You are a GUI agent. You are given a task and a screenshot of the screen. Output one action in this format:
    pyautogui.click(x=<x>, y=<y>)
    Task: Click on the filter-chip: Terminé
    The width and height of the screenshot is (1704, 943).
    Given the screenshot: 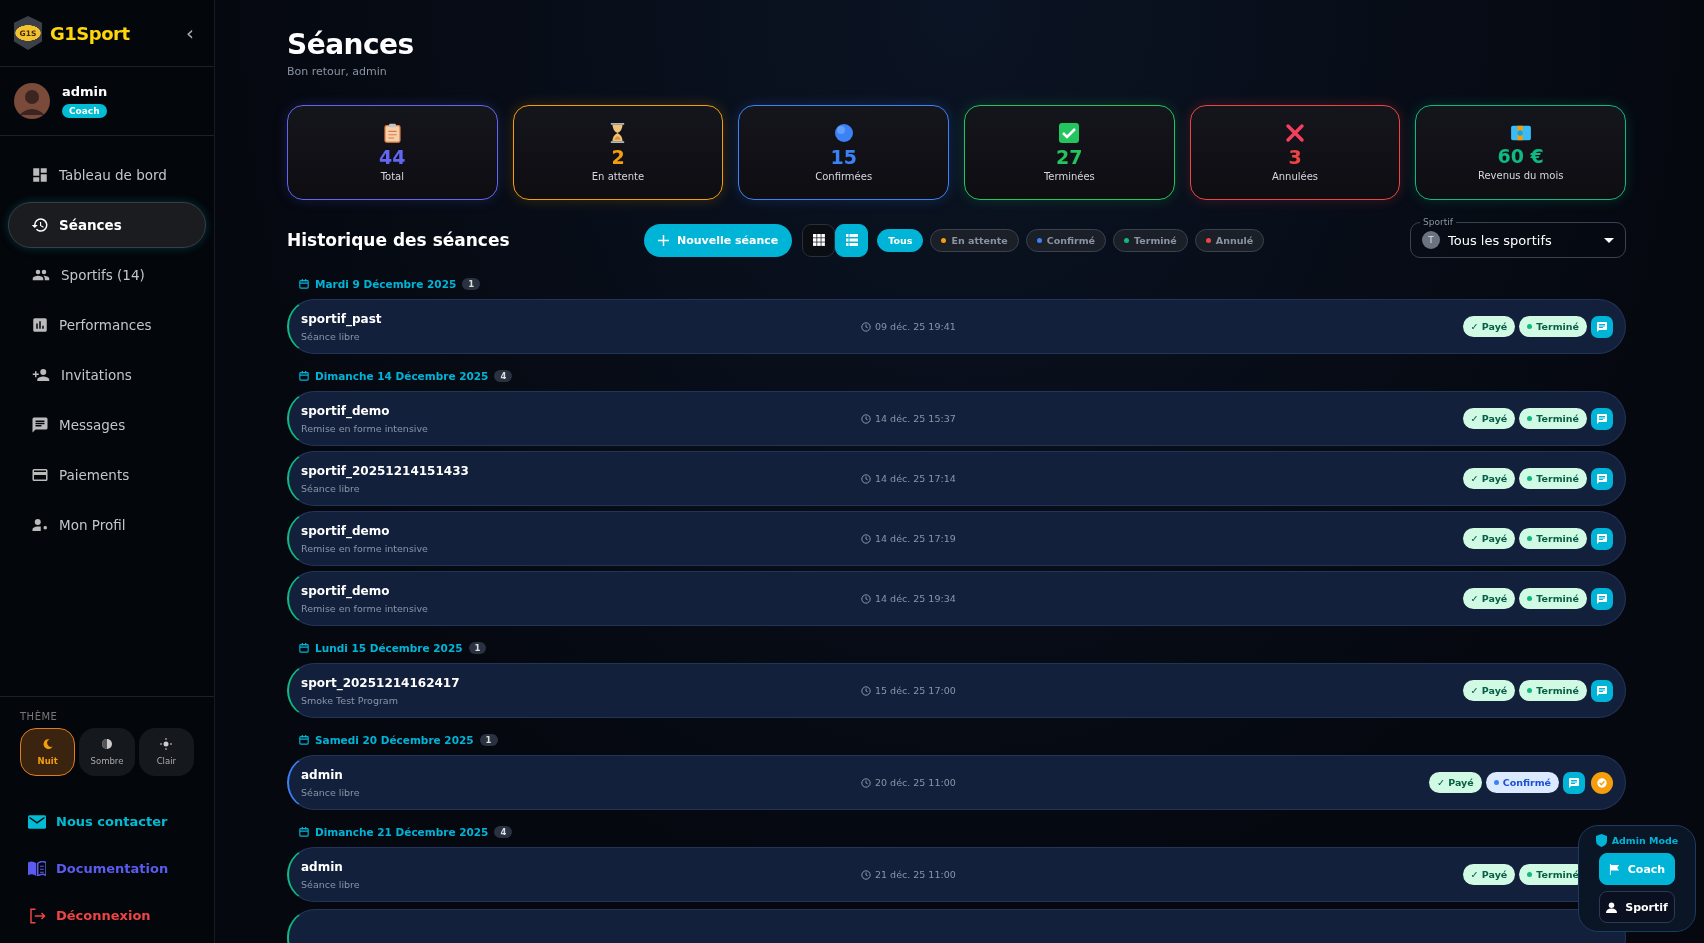 What is the action you would take?
    pyautogui.click(x=1150, y=240)
    